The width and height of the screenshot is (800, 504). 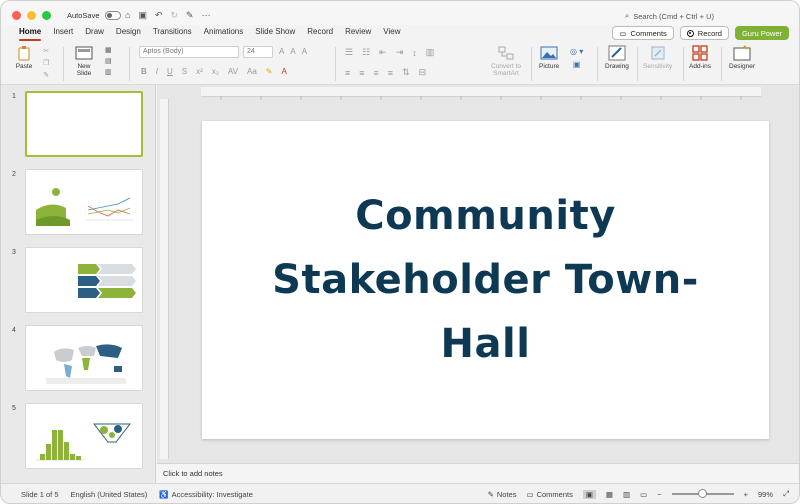 I want to click on subscript-icon: x₂, so click(x=215, y=71).